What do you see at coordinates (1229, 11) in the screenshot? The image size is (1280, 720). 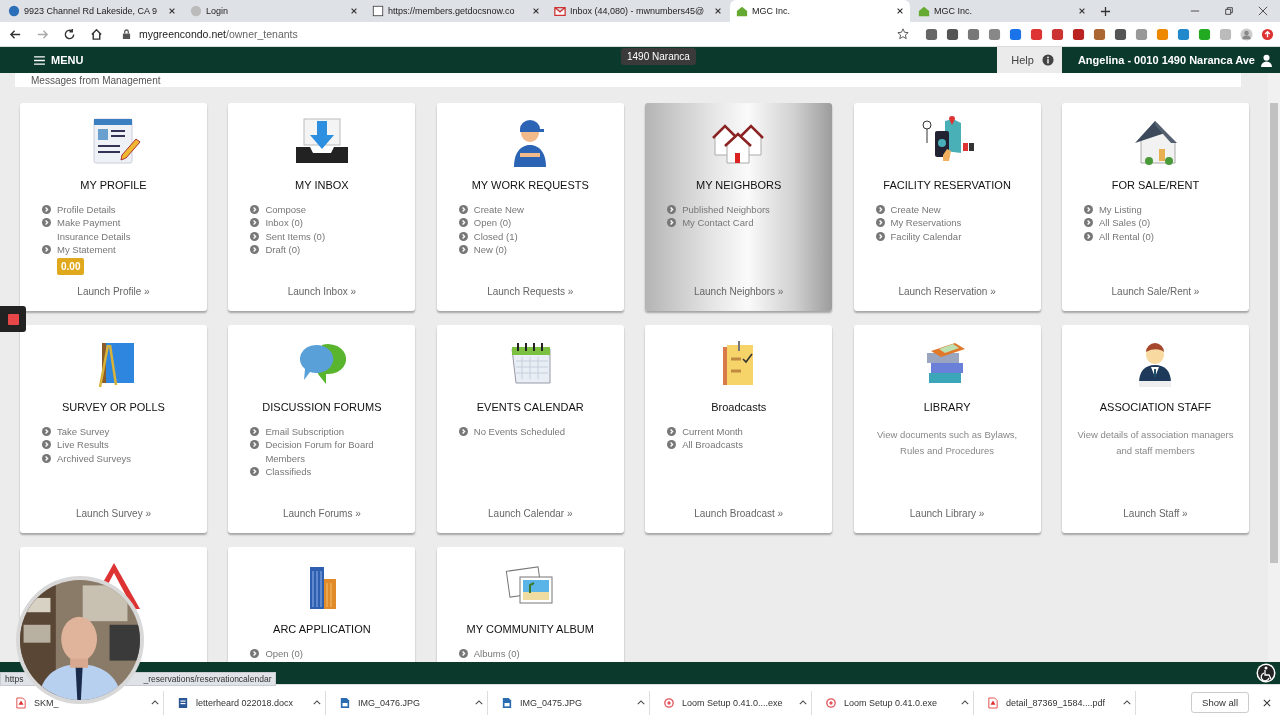 I see `restore-icon` at bounding box center [1229, 11].